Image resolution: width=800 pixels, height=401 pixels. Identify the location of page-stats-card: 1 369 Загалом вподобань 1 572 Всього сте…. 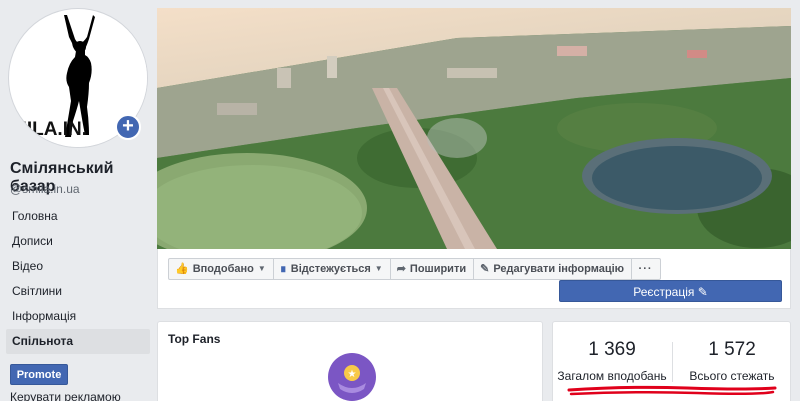
(671, 361).